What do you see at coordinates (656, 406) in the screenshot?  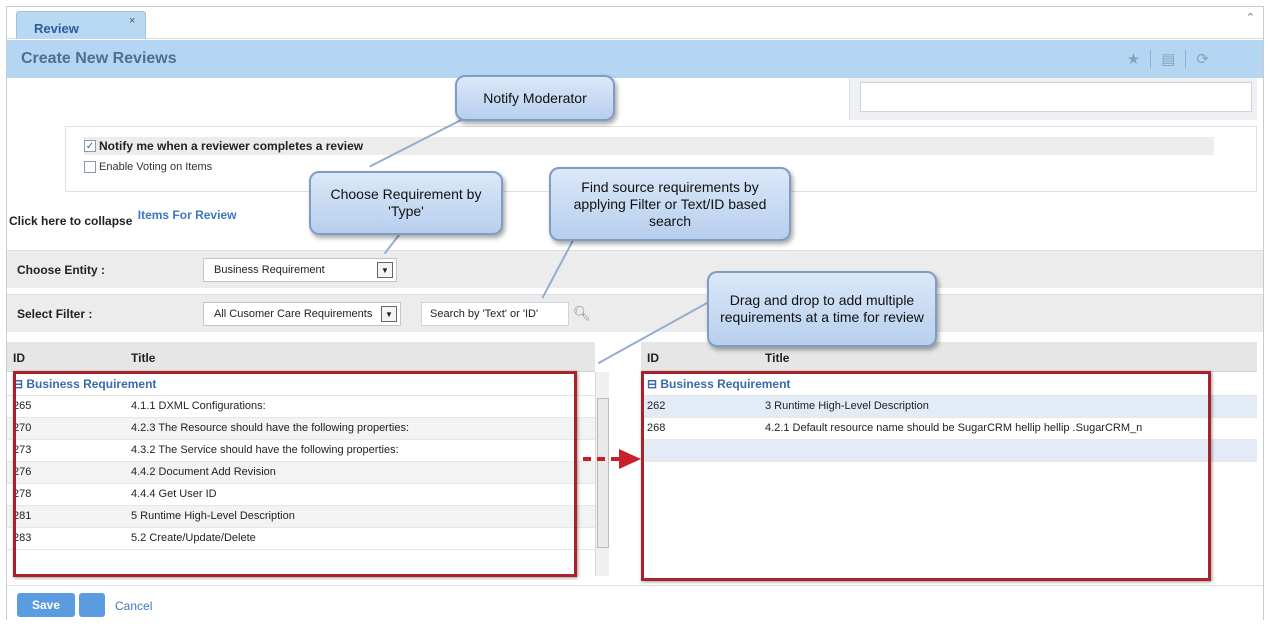 I see `row-id: 262` at bounding box center [656, 406].